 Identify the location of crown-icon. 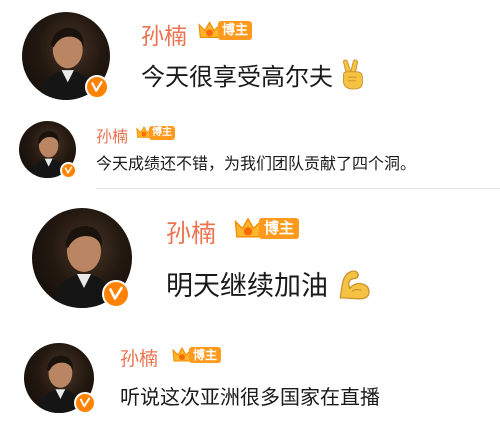
(248, 227).